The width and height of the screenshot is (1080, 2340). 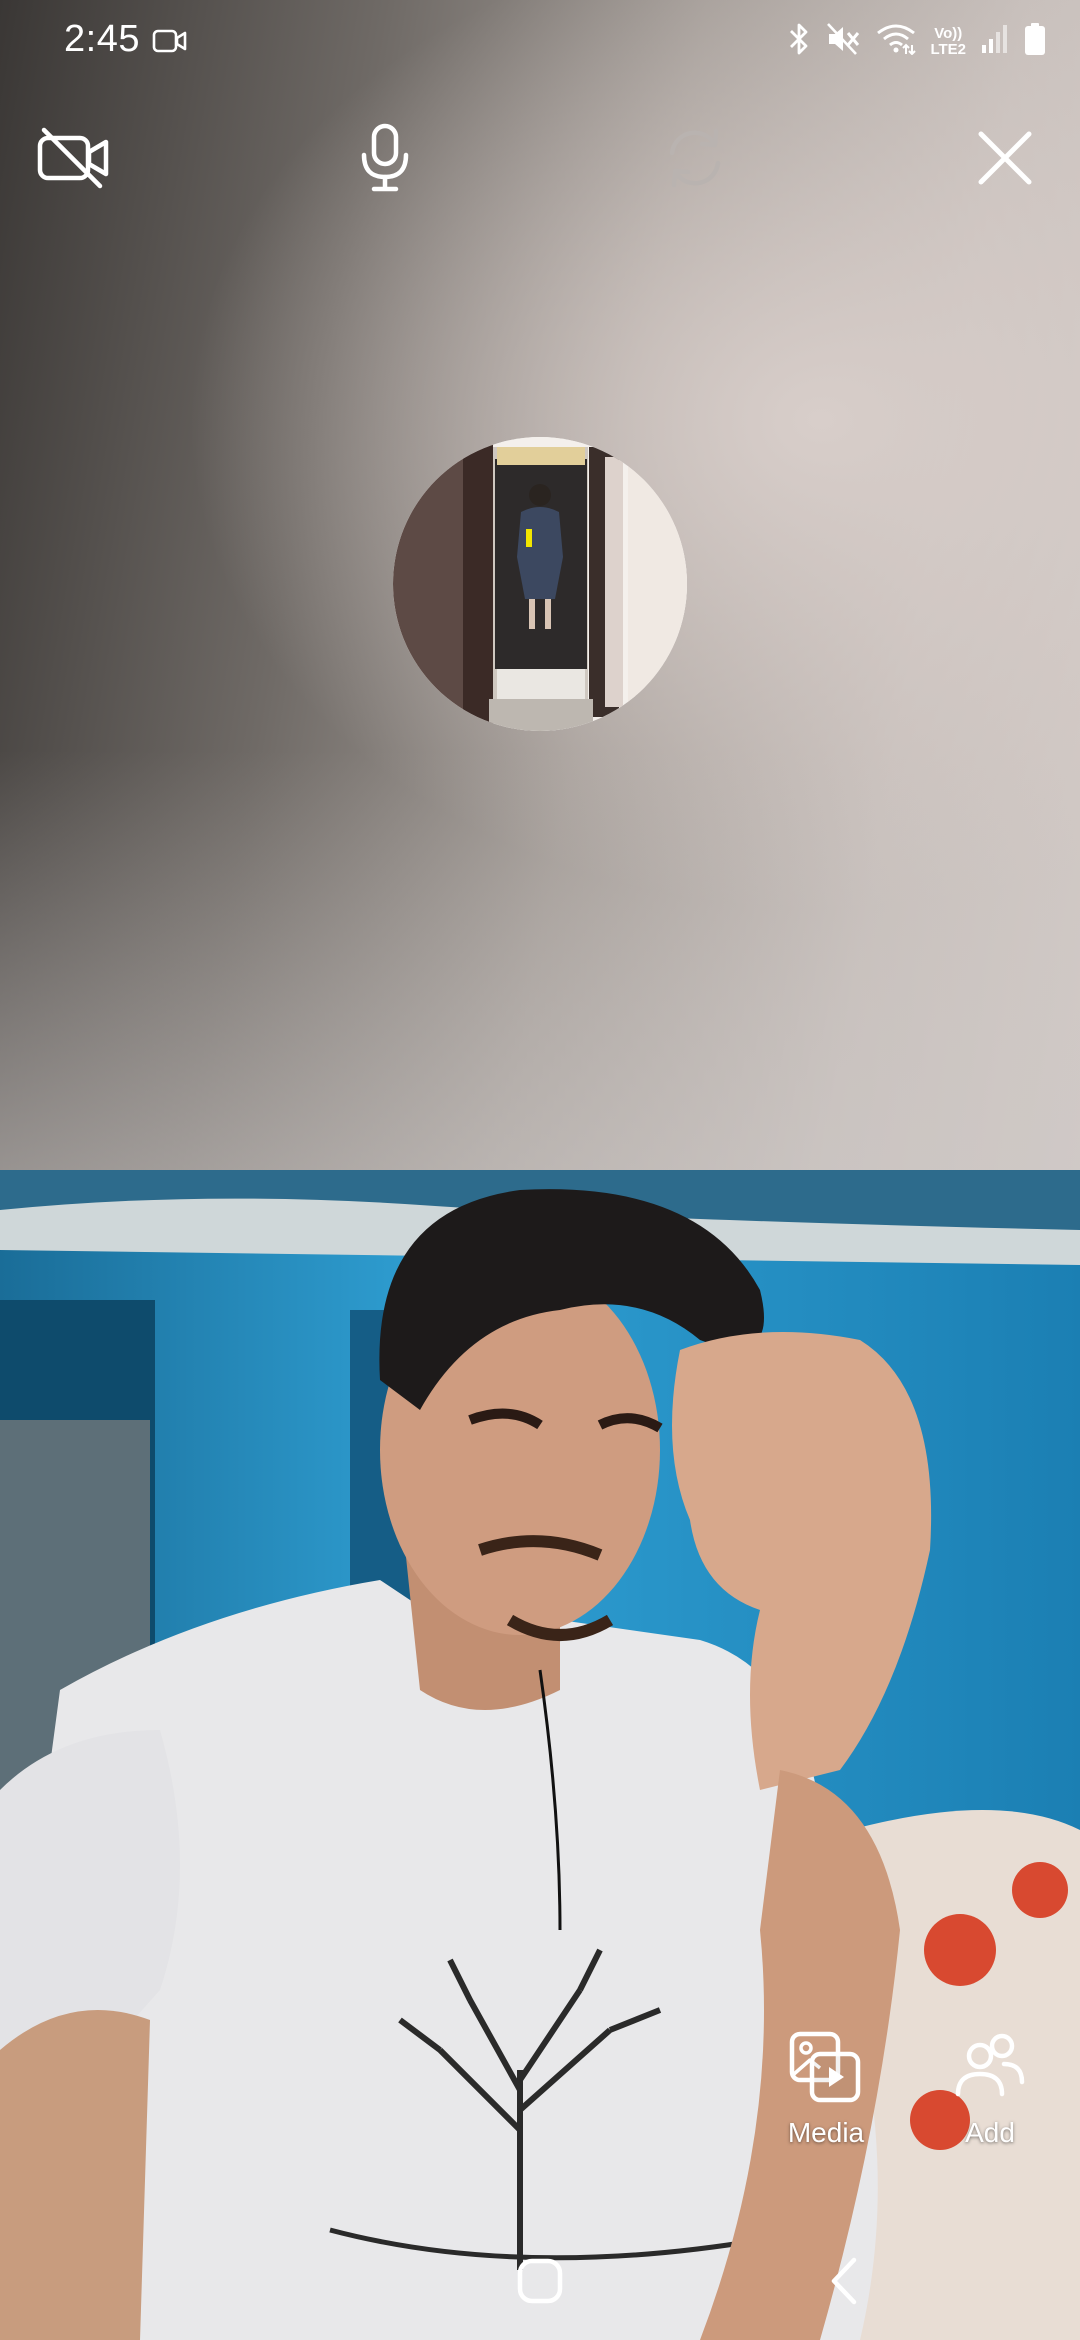 I want to click on video-recording-icon, so click(x=170, y=43).